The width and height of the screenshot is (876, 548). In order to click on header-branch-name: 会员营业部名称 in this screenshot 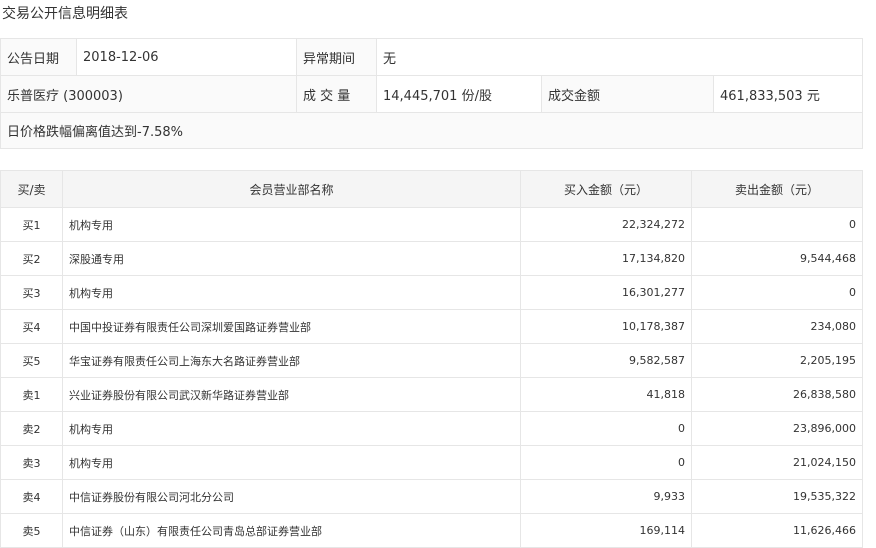, I will do `click(291, 189)`.